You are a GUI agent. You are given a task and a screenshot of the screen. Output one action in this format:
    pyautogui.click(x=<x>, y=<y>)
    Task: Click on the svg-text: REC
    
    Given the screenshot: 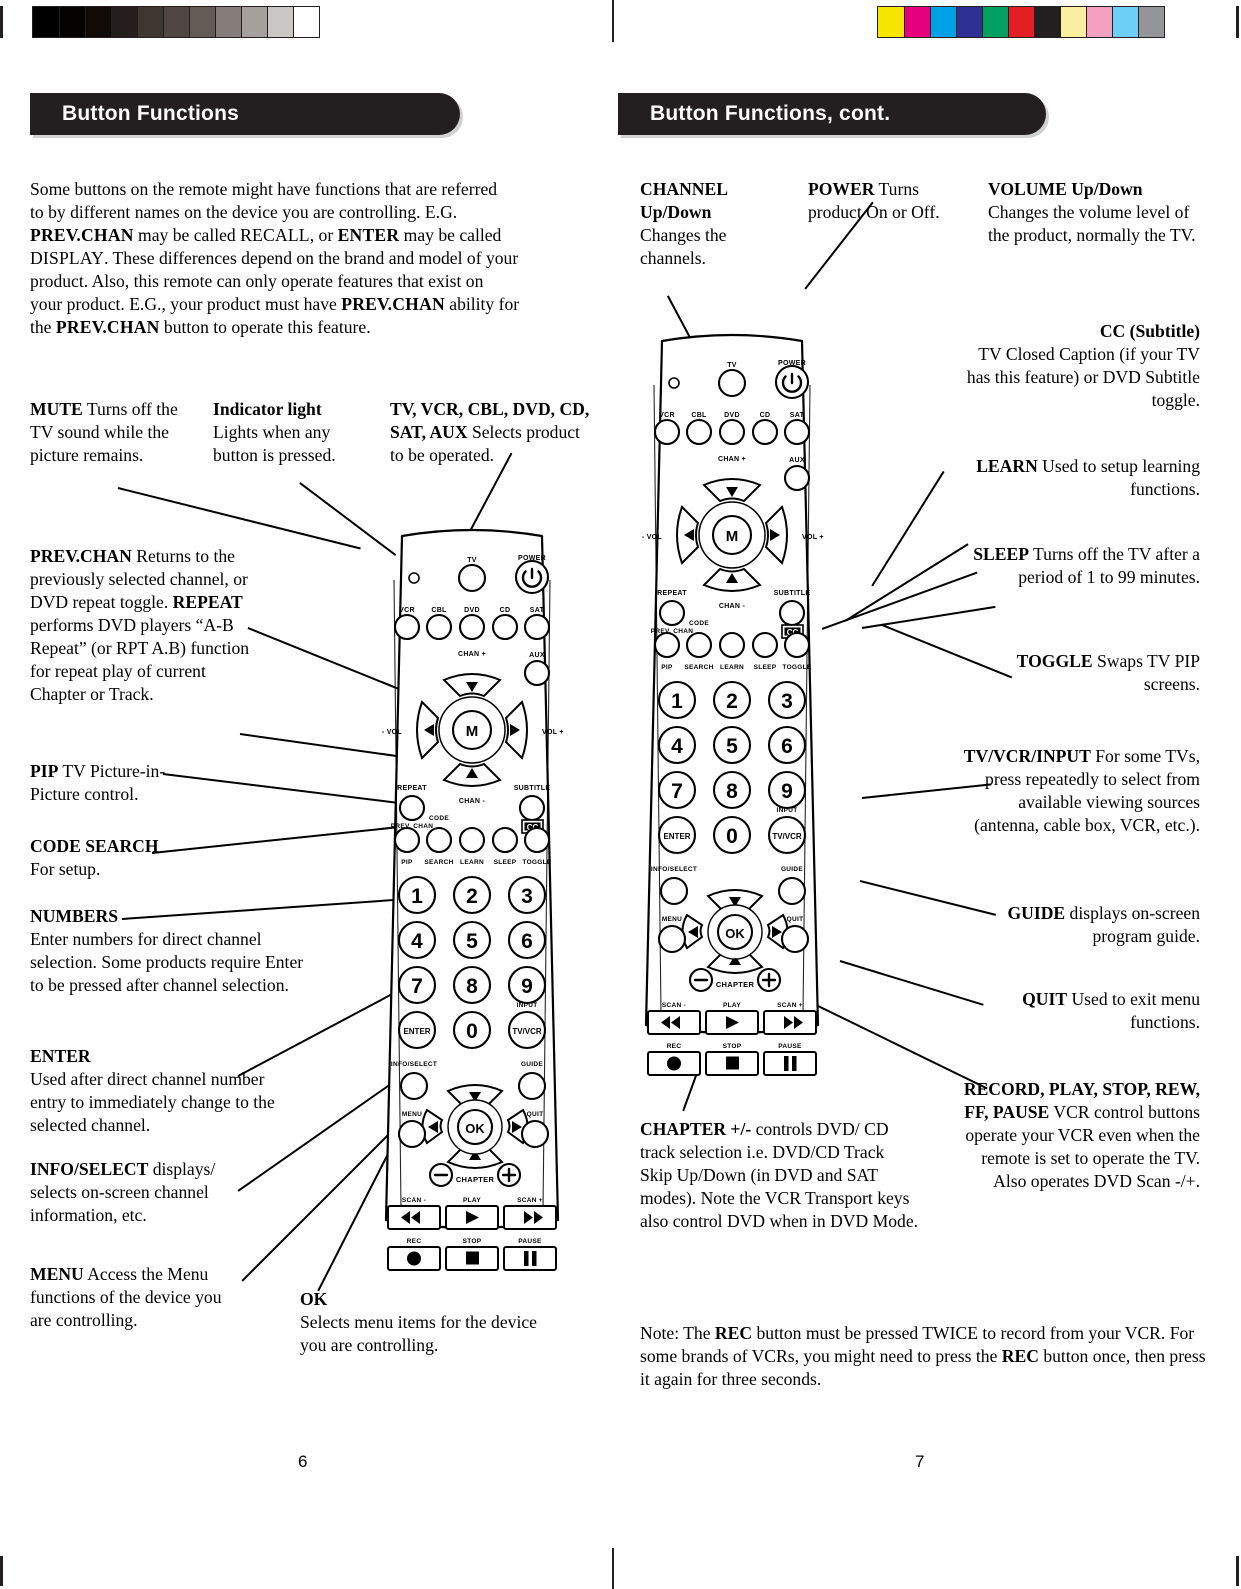 What is the action you would take?
    pyautogui.click(x=674, y=1046)
    